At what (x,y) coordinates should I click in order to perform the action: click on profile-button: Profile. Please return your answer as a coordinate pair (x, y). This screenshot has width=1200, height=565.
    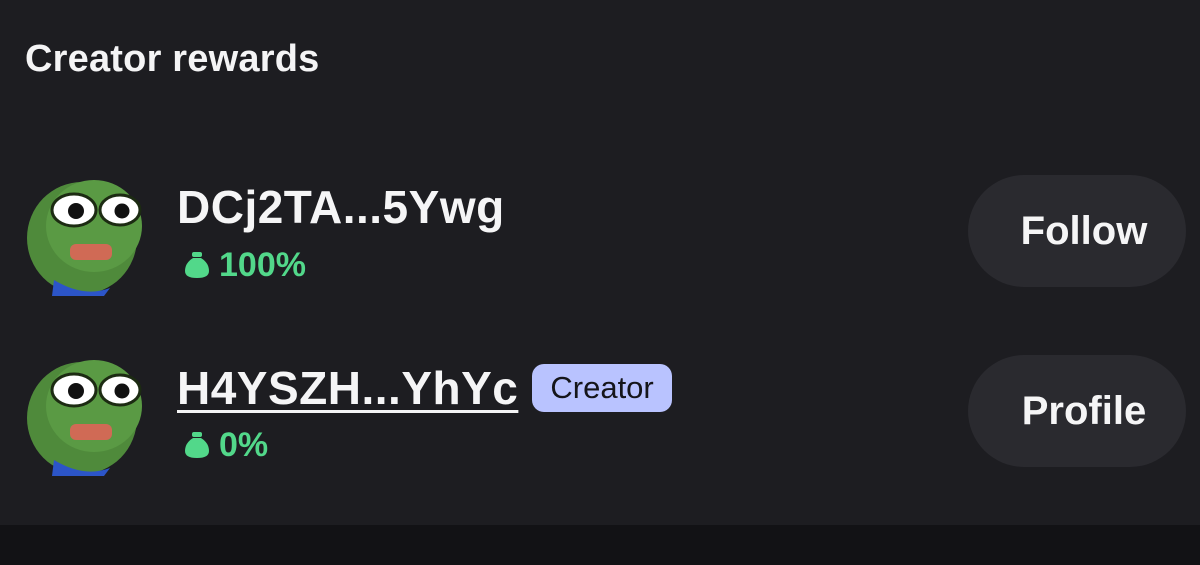
    Looking at the image, I should click on (1077, 411).